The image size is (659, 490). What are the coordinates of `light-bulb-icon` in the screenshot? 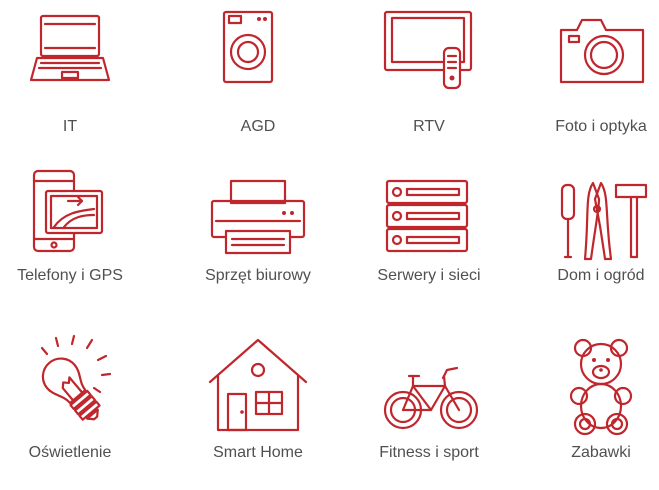 It's located at (76, 377).